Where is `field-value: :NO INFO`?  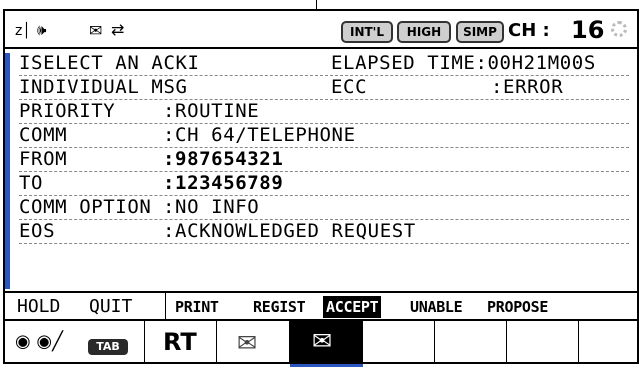
field-value: :NO INFO is located at coordinates (211, 207).